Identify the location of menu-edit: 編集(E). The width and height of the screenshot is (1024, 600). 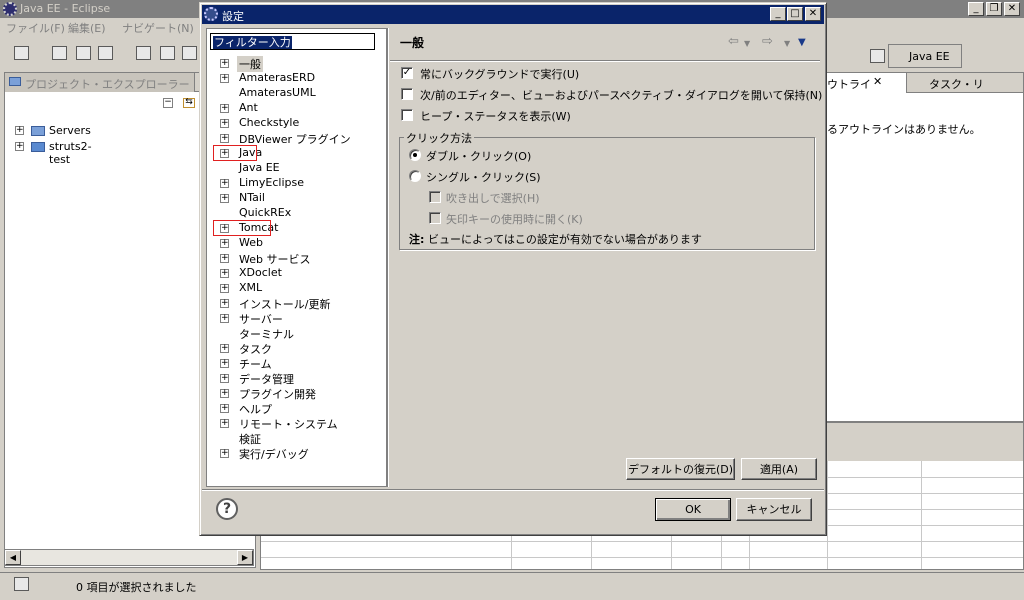
(87, 28).